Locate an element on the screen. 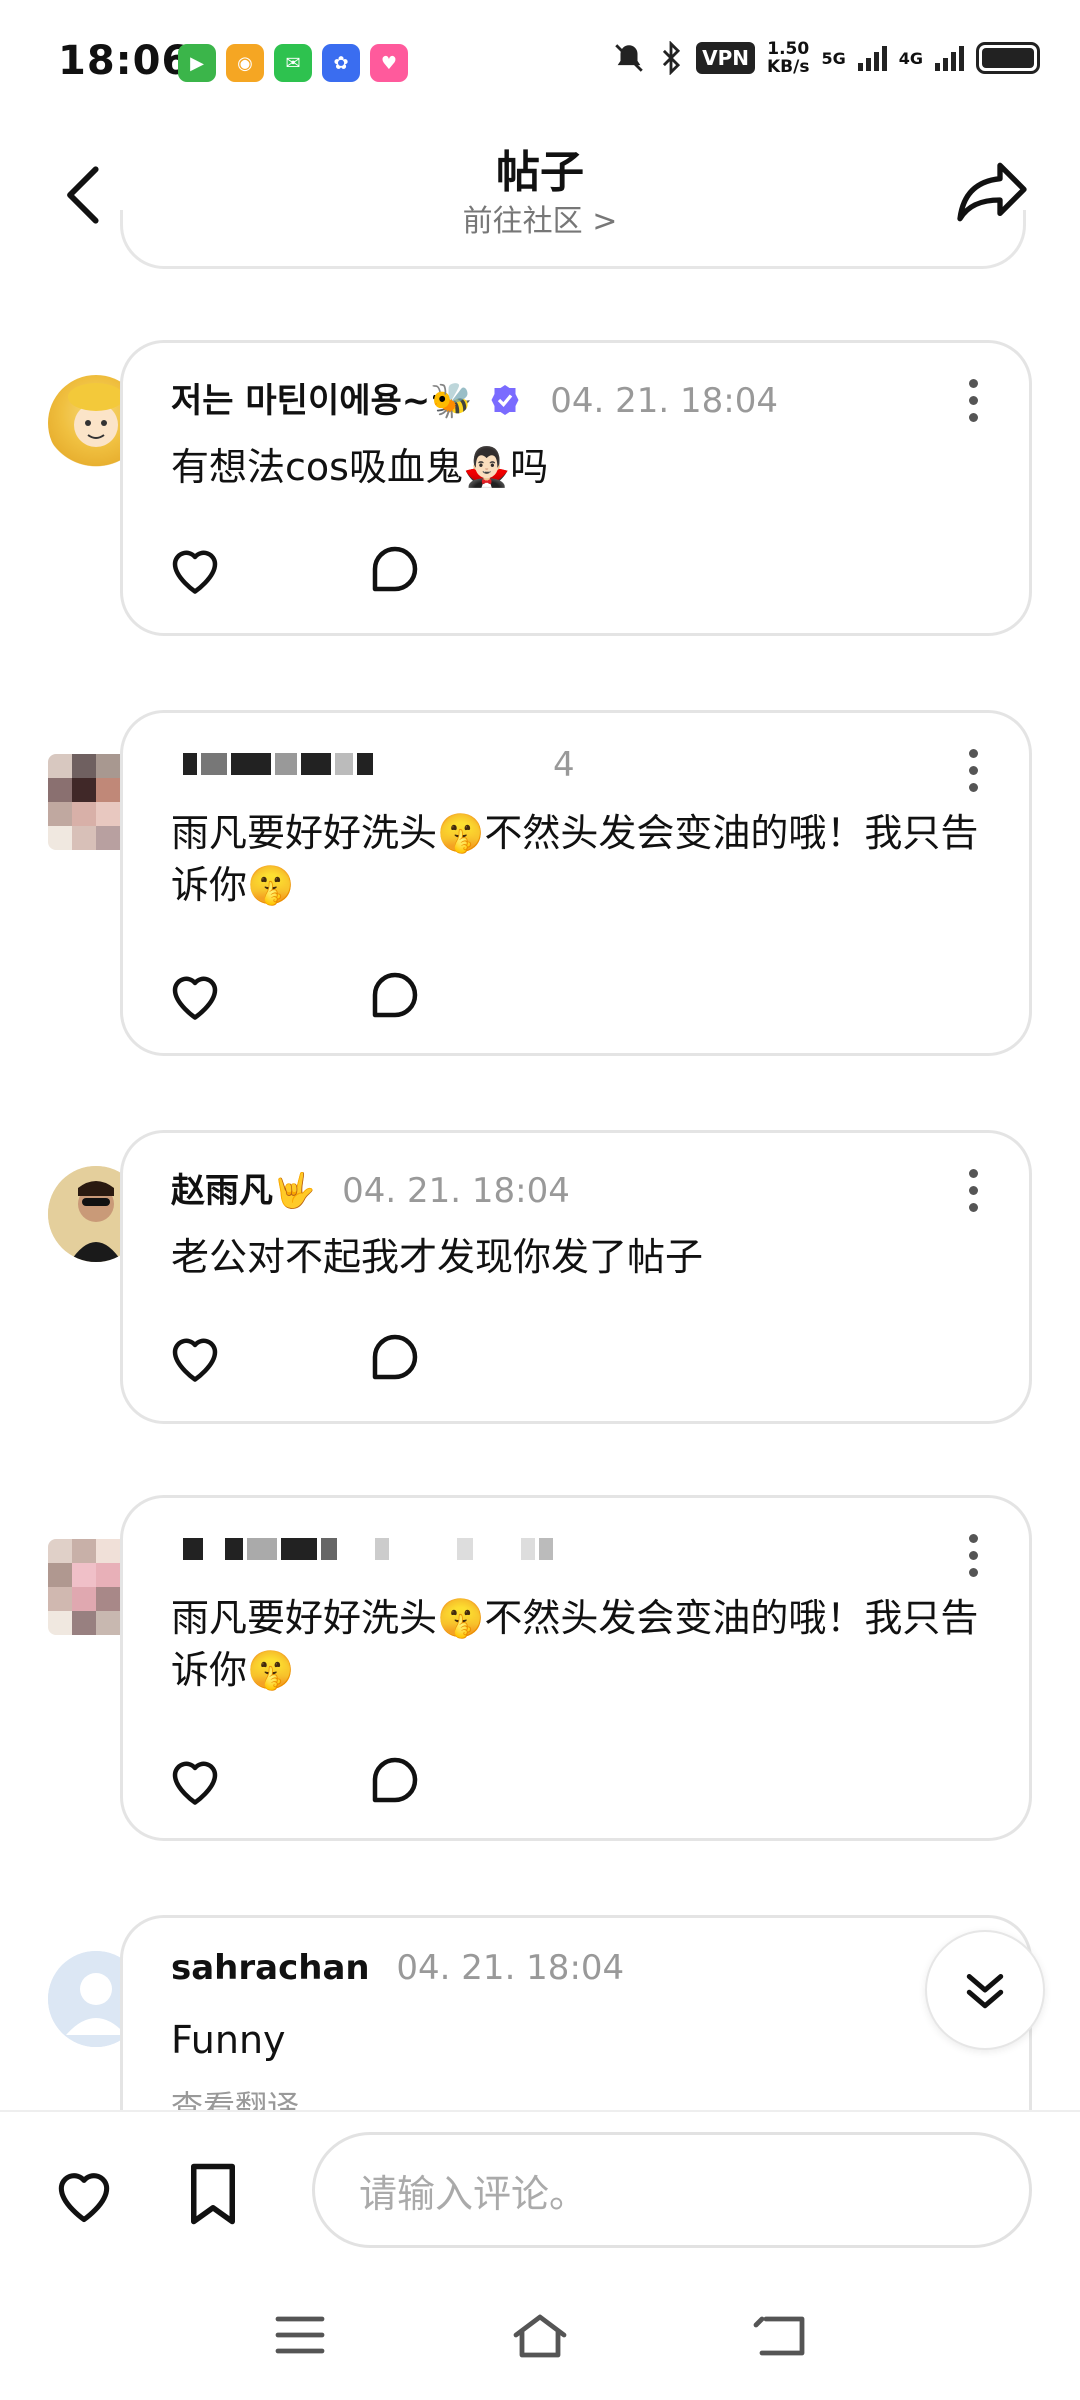  game-app-icon: ▶ is located at coordinates (197, 63).